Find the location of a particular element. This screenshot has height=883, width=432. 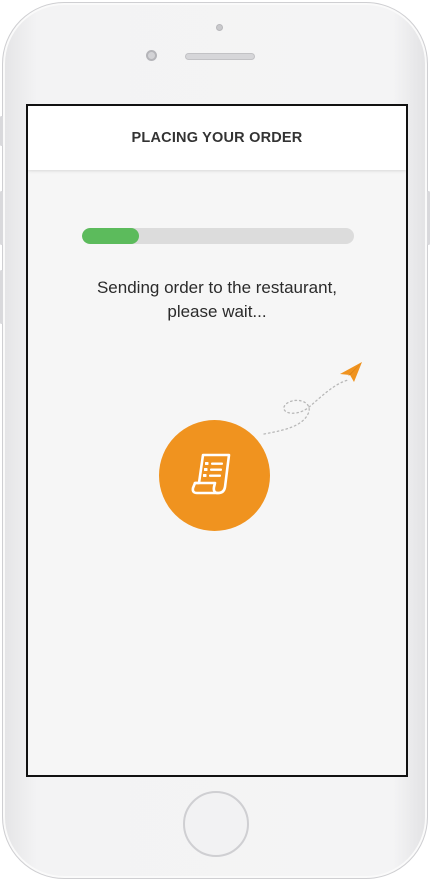

dotted-trail-path is located at coordinates (306, 407).